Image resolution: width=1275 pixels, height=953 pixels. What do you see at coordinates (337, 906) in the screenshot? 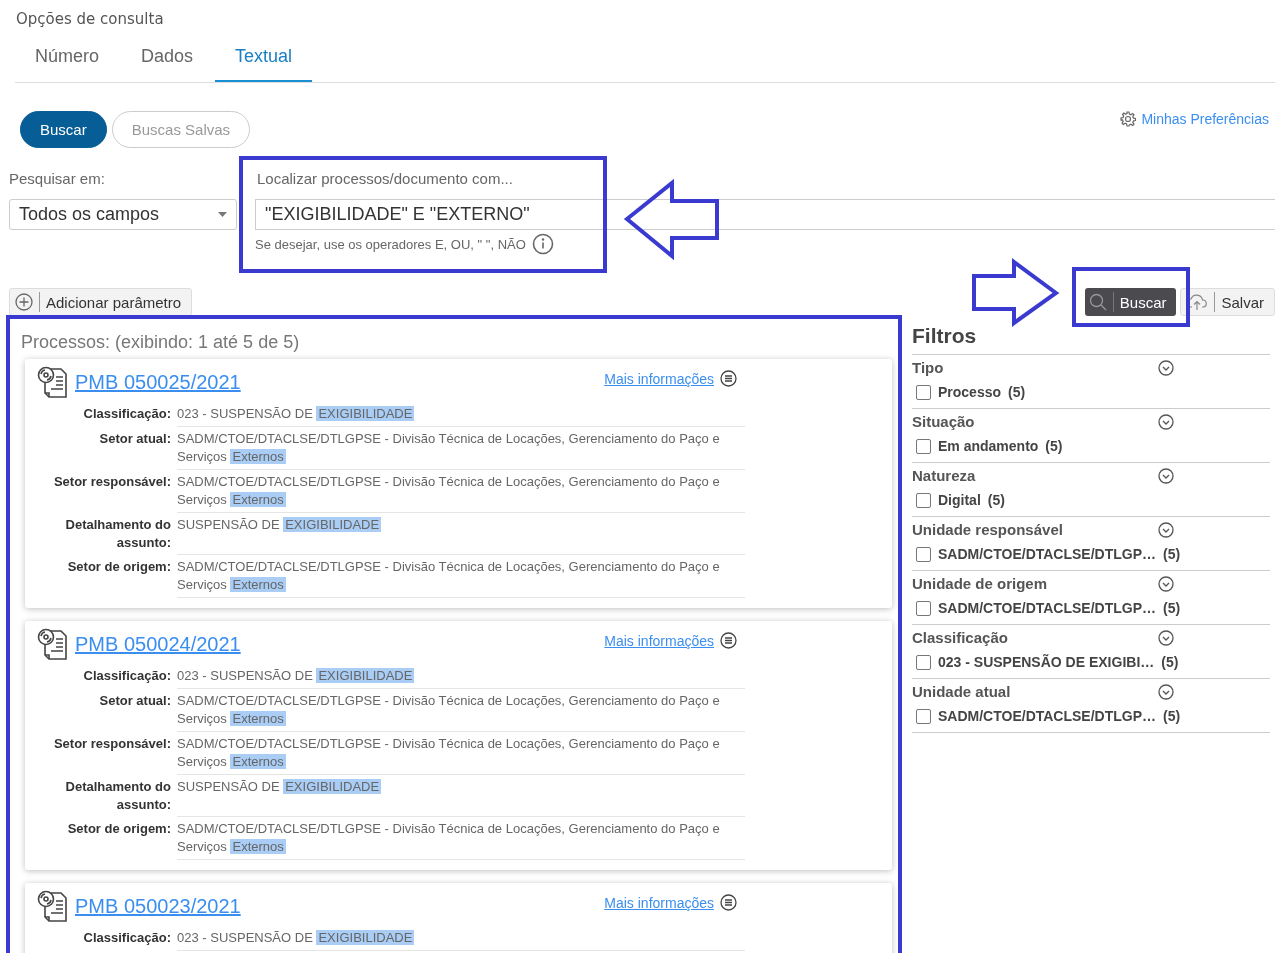
I see `process-link: PMB 050023/2021` at bounding box center [337, 906].